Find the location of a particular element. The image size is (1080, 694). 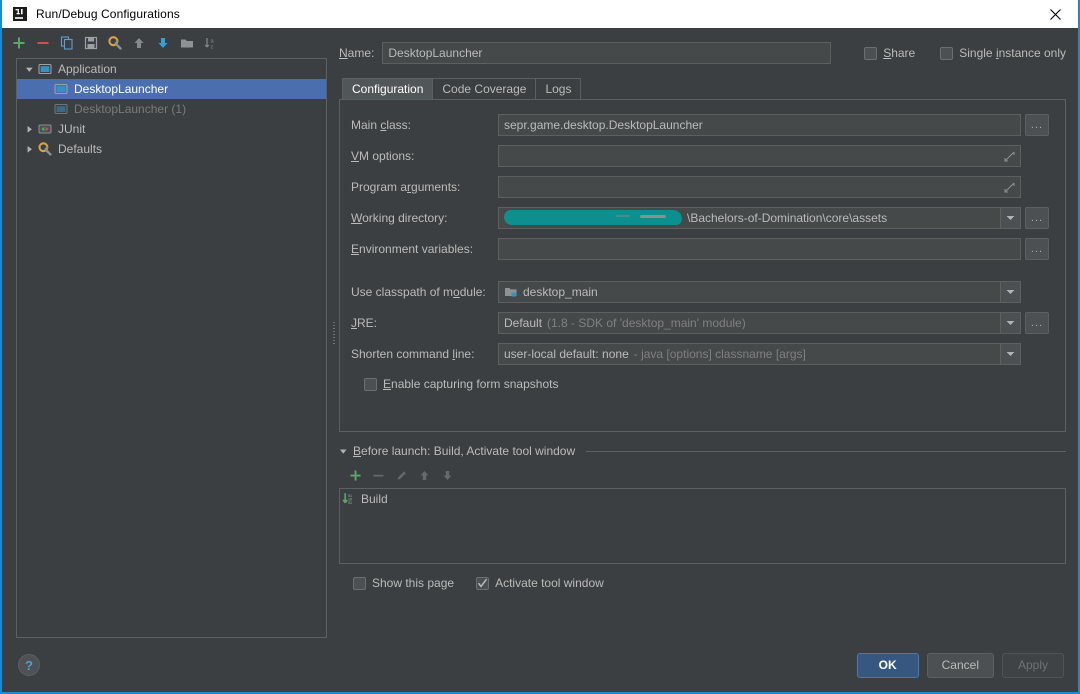

program-arguments-label: Program arguments: is located at coordinates (406, 187).